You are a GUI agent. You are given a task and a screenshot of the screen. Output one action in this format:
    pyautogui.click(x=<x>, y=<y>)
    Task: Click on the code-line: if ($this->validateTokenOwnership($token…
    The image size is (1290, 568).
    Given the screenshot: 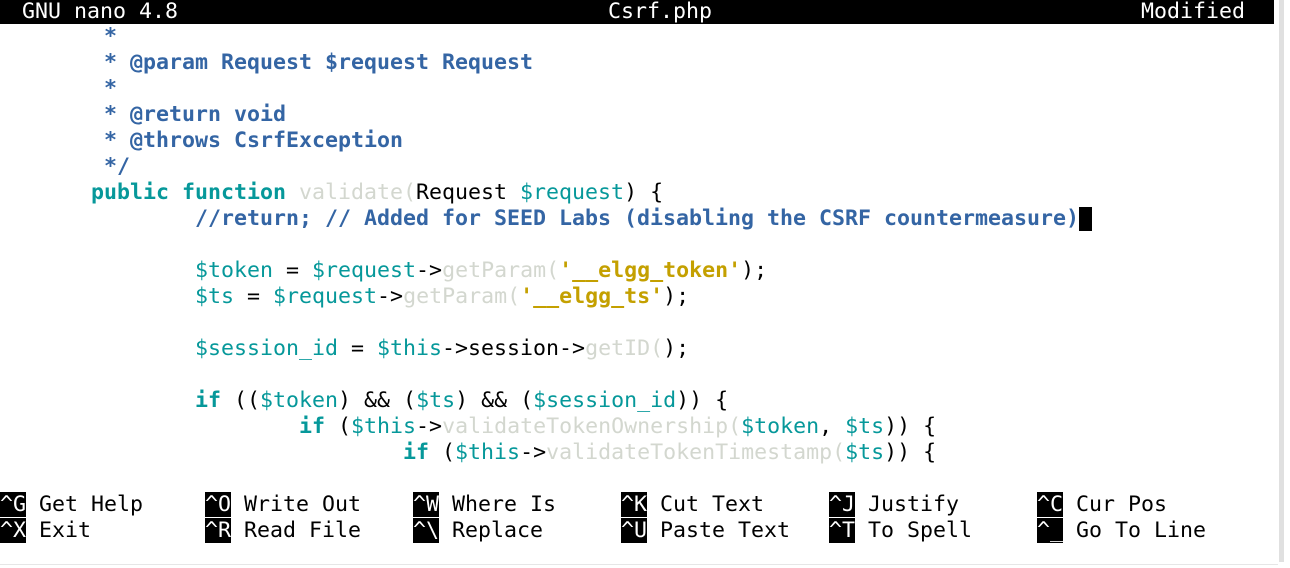 What is the action you would take?
    pyautogui.click(x=468, y=427)
    